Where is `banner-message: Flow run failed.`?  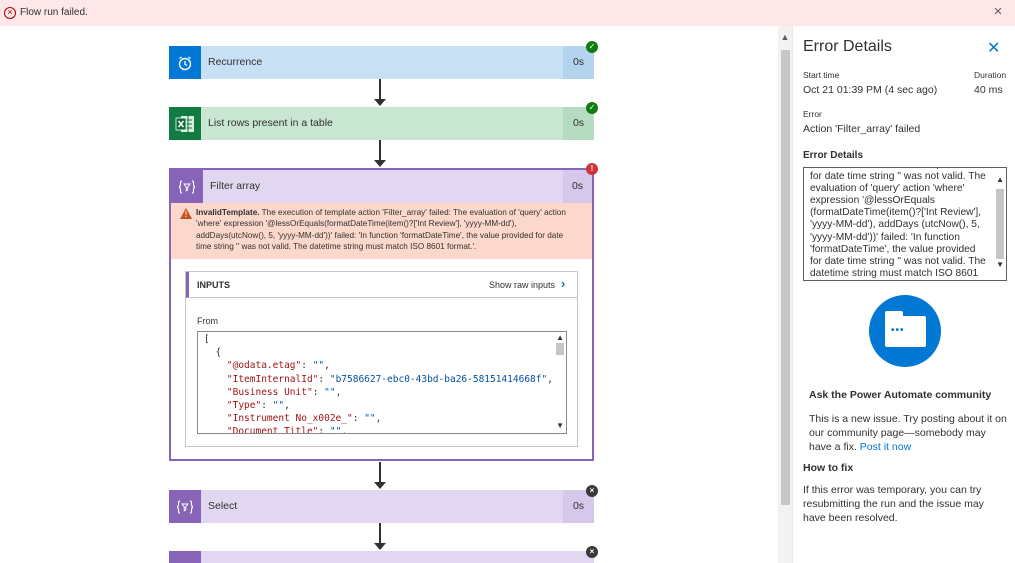 banner-message: Flow run failed. is located at coordinates (54, 12).